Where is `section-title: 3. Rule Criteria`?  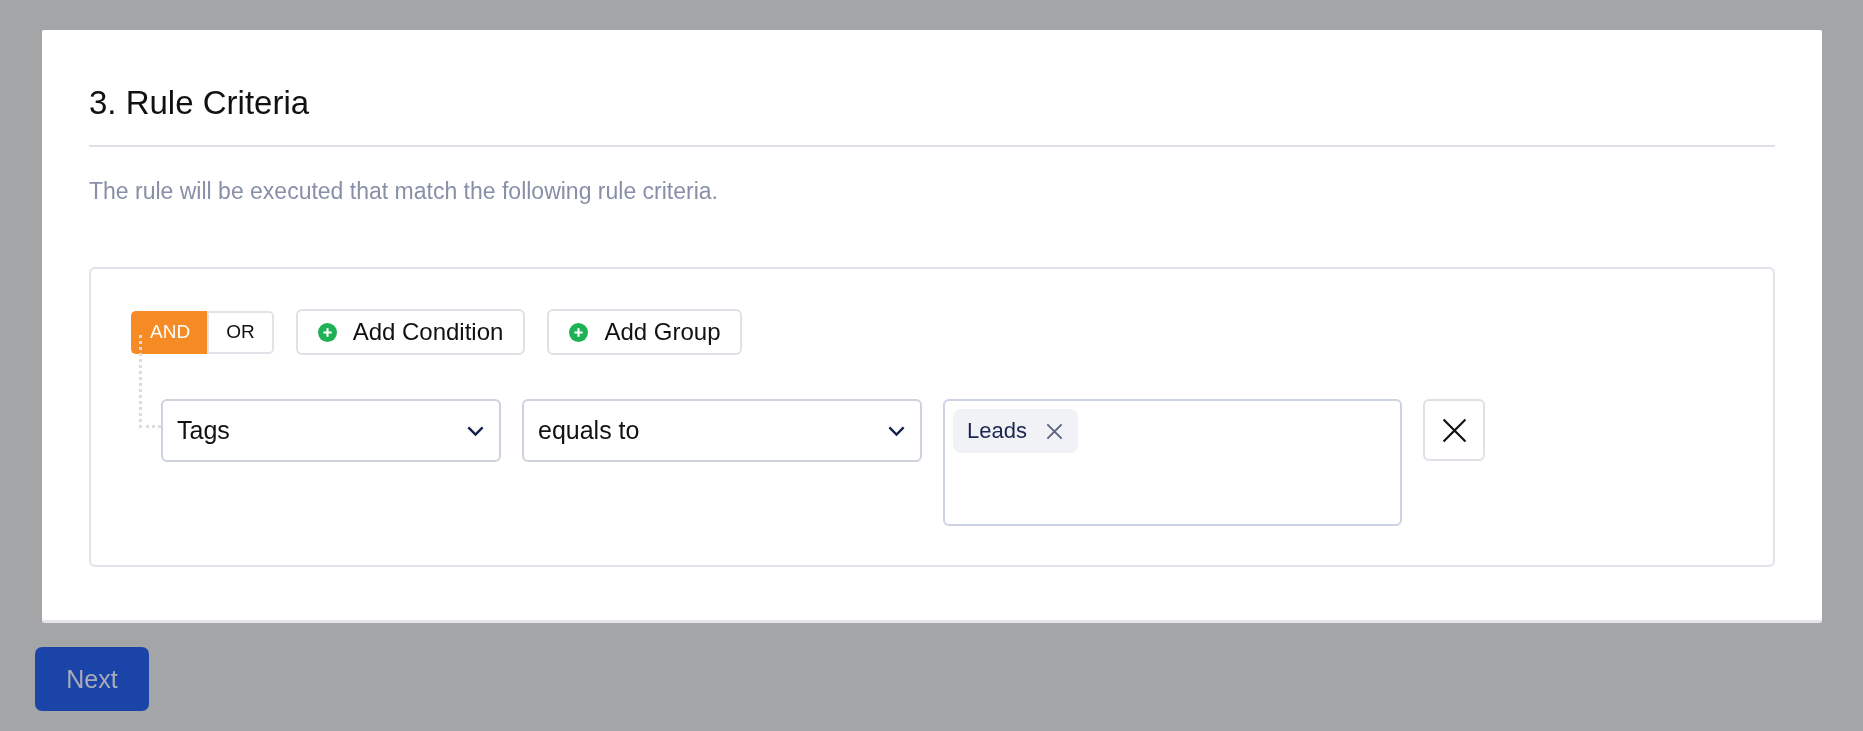
section-title: 3. Rule Criteria is located at coordinates (200, 103).